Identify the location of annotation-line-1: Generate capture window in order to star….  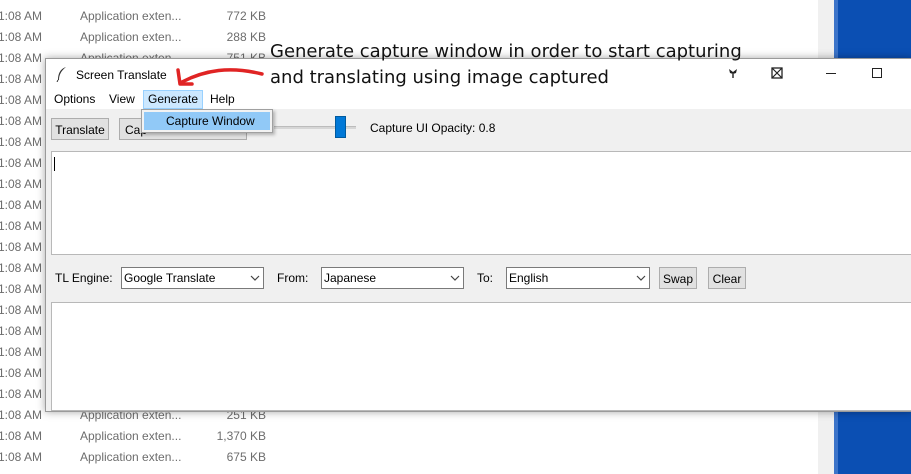
(506, 51).